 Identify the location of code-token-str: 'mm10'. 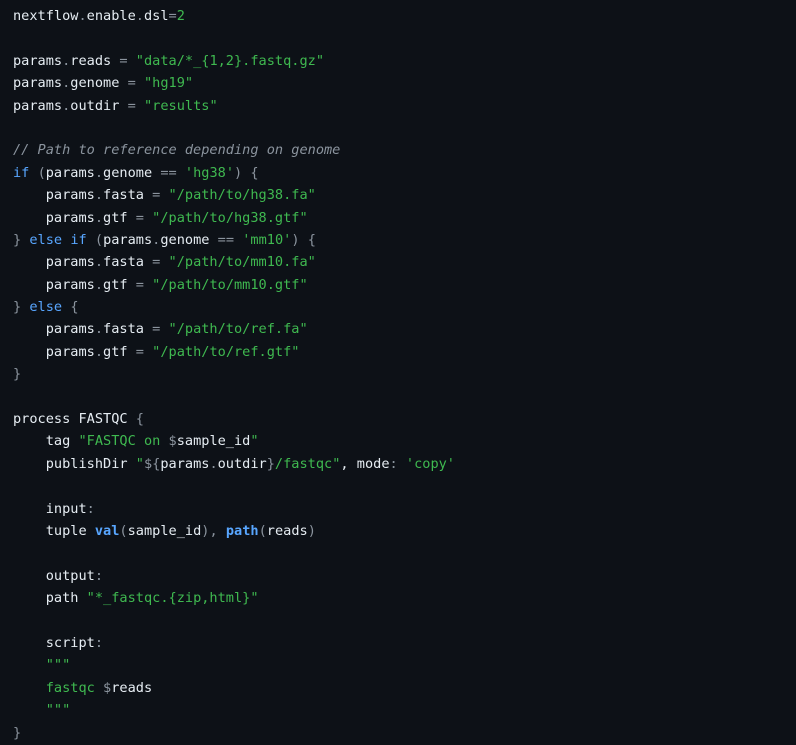
(267, 239).